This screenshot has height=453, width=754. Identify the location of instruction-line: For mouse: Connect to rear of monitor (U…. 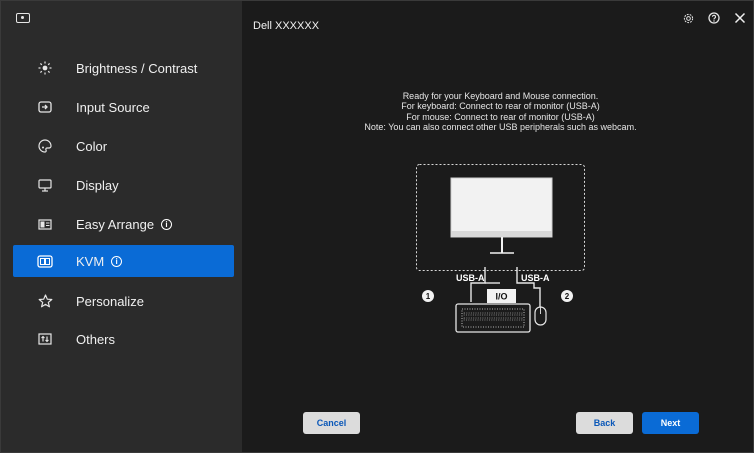
(500, 116).